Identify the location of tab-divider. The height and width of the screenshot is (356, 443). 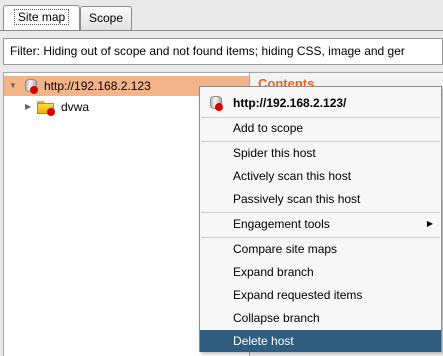
(221, 30).